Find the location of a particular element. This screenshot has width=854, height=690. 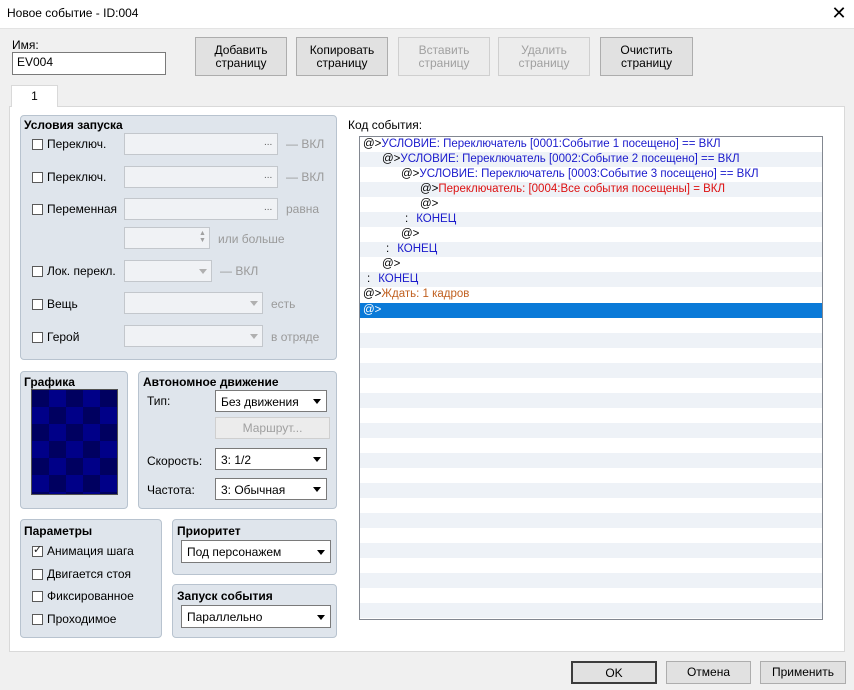

code-line: @>Ждать: 1 кадров is located at coordinates (591, 294).